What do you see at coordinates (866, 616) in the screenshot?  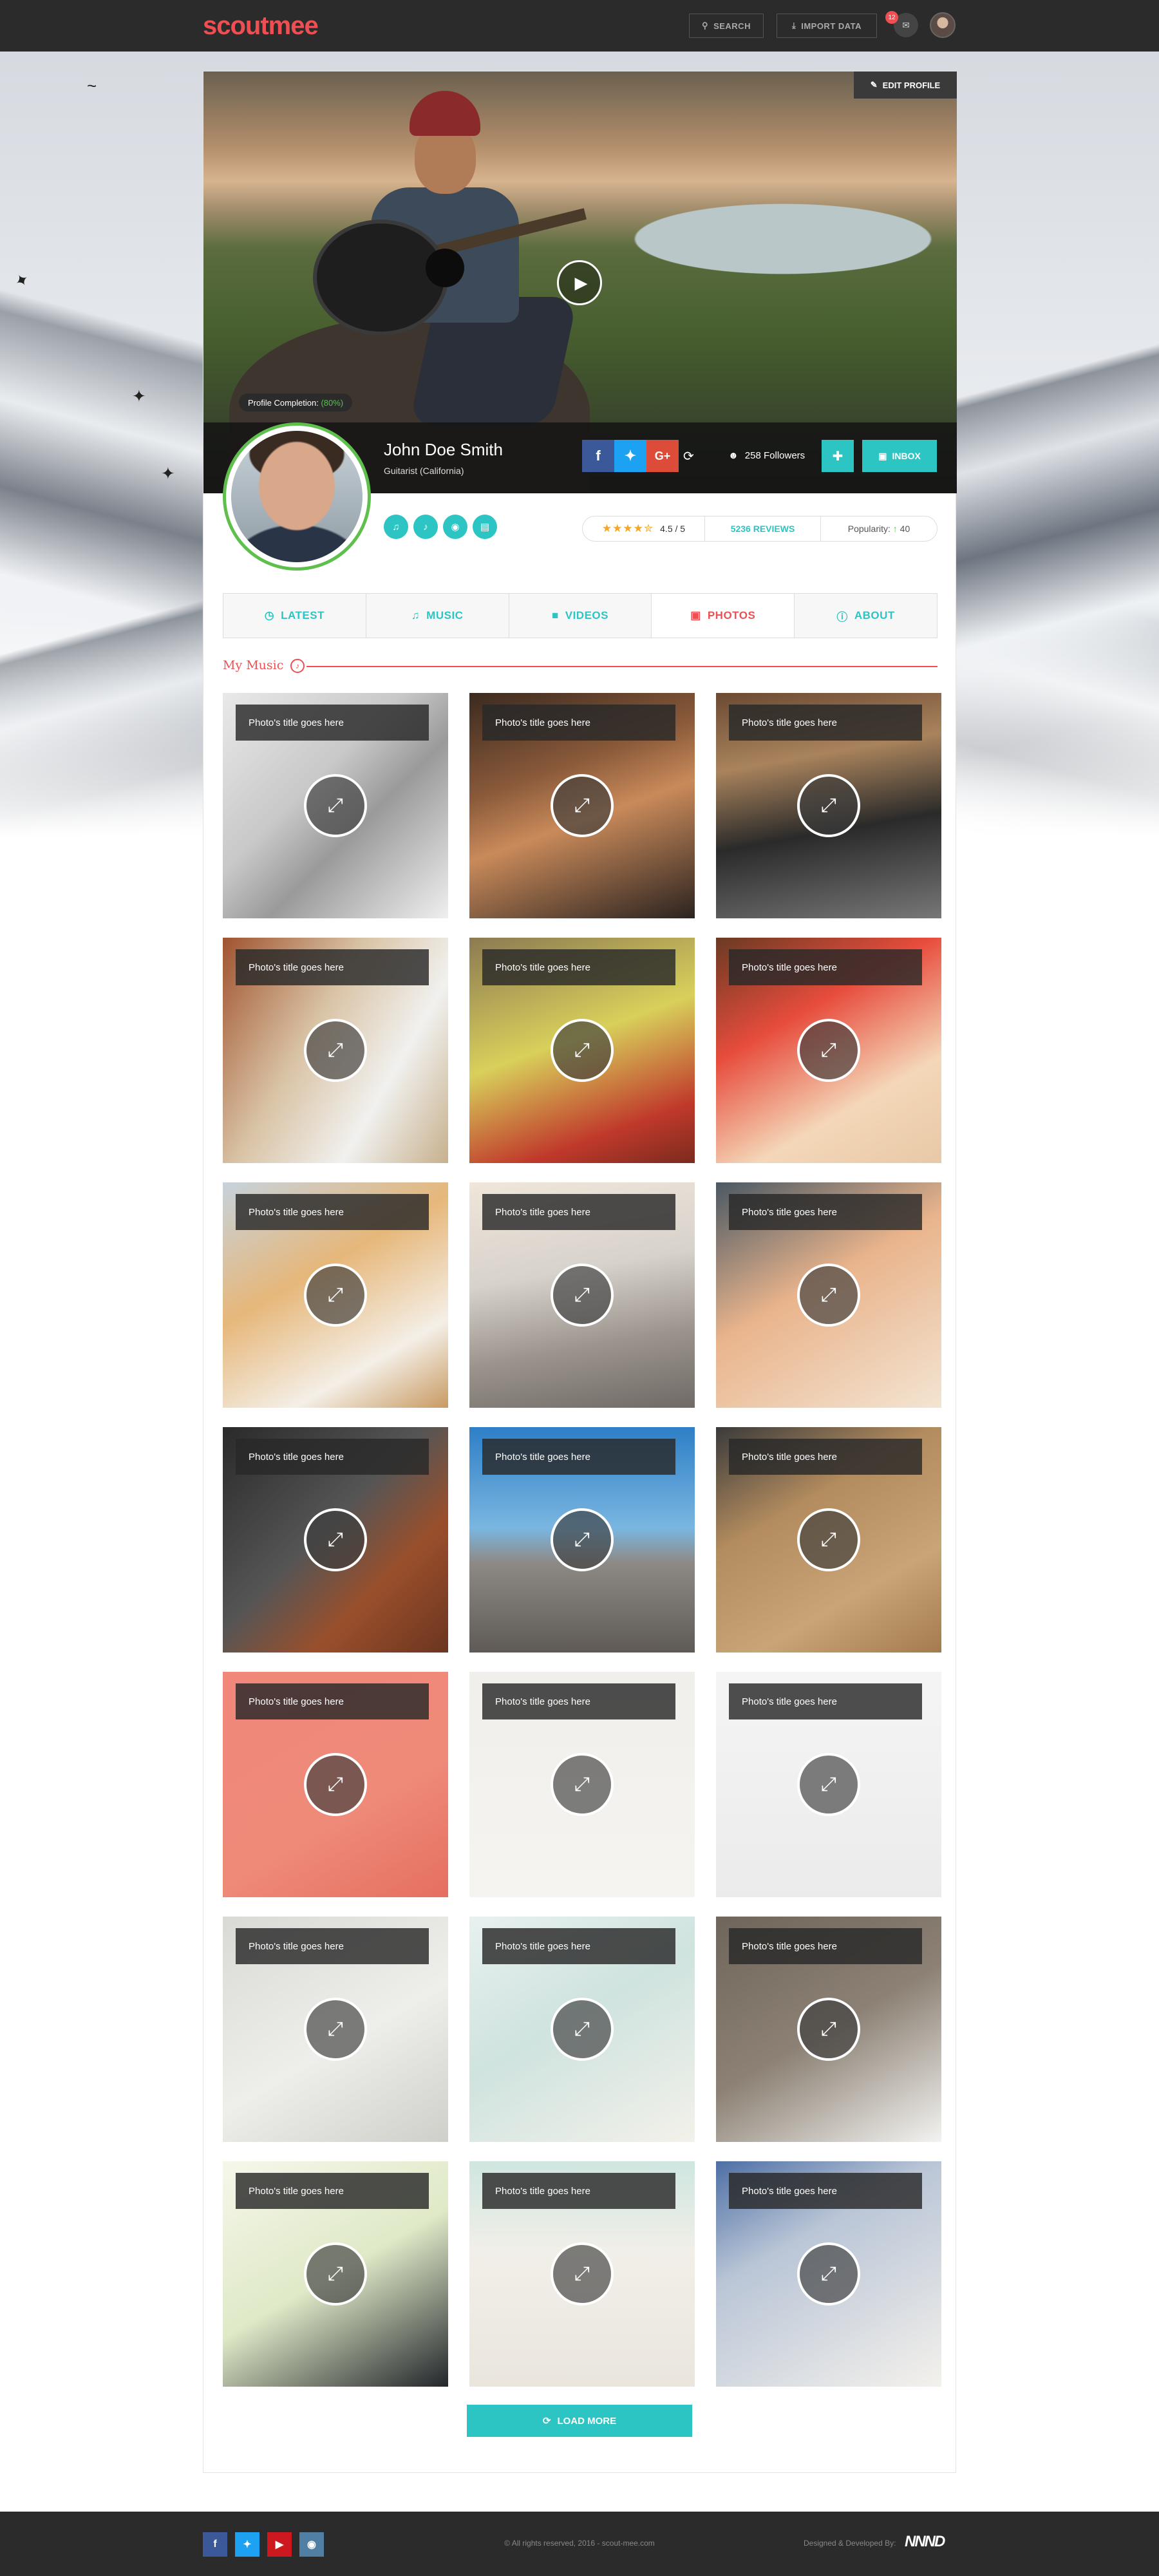 I see `tab-about: ⓘ ABOUT` at bounding box center [866, 616].